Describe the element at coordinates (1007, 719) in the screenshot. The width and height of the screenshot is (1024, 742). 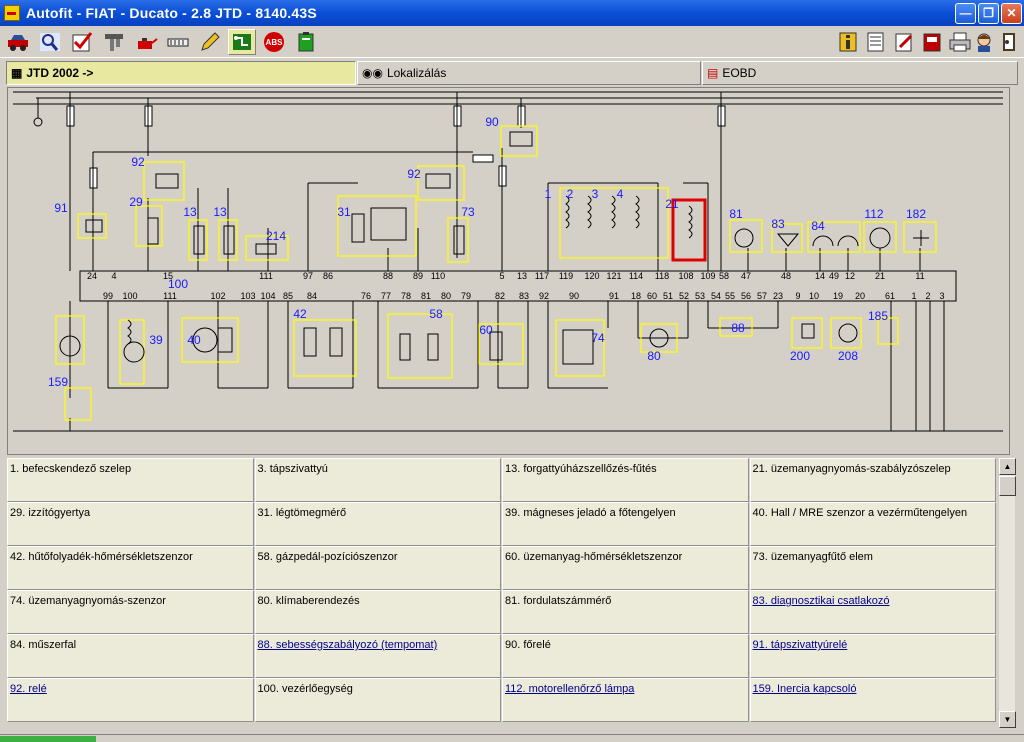
I see `scroll-down-button: ▼` at that location.